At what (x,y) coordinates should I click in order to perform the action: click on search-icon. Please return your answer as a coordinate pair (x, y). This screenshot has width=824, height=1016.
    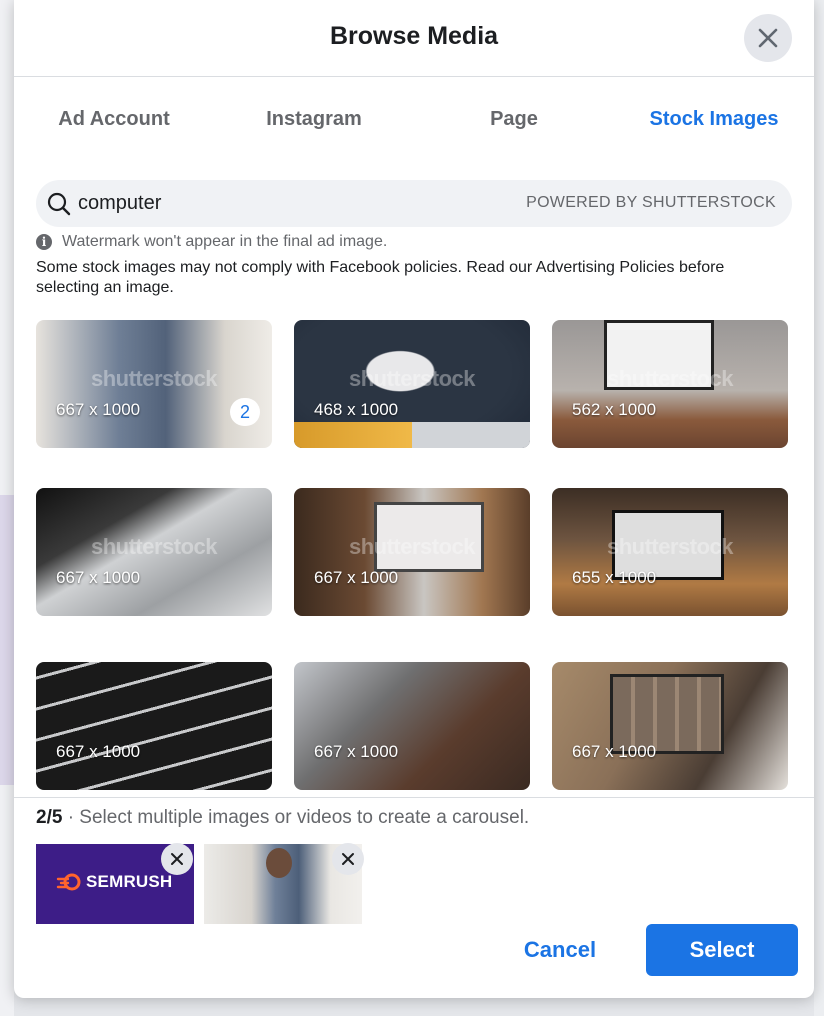
    Looking at the image, I should click on (59, 204).